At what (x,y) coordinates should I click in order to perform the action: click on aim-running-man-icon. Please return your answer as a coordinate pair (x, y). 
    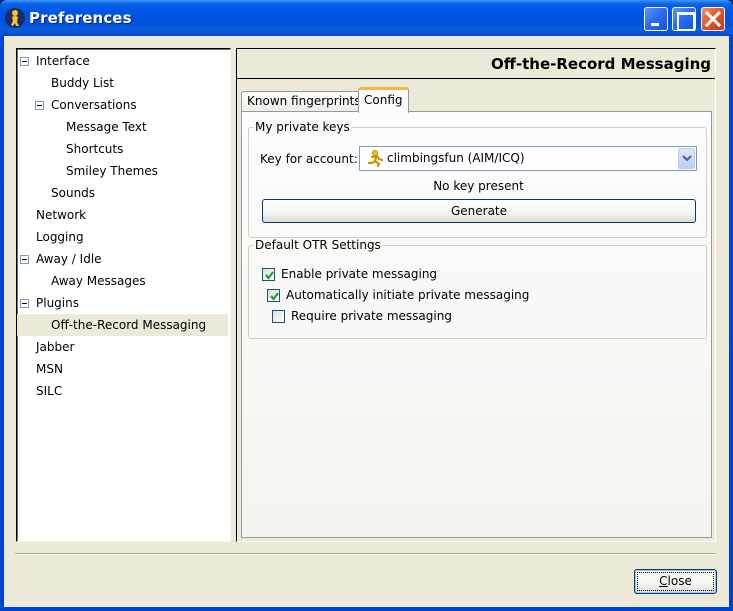
    Looking at the image, I should click on (375, 158).